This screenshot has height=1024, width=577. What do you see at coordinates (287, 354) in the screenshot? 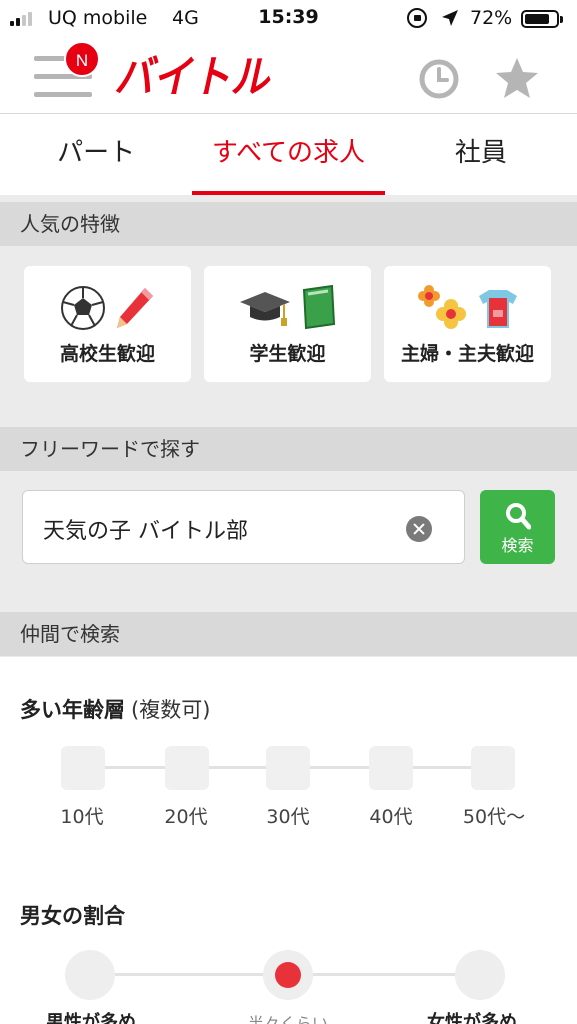
I see `feature-card-label: 学生歓迎` at bounding box center [287, 354].